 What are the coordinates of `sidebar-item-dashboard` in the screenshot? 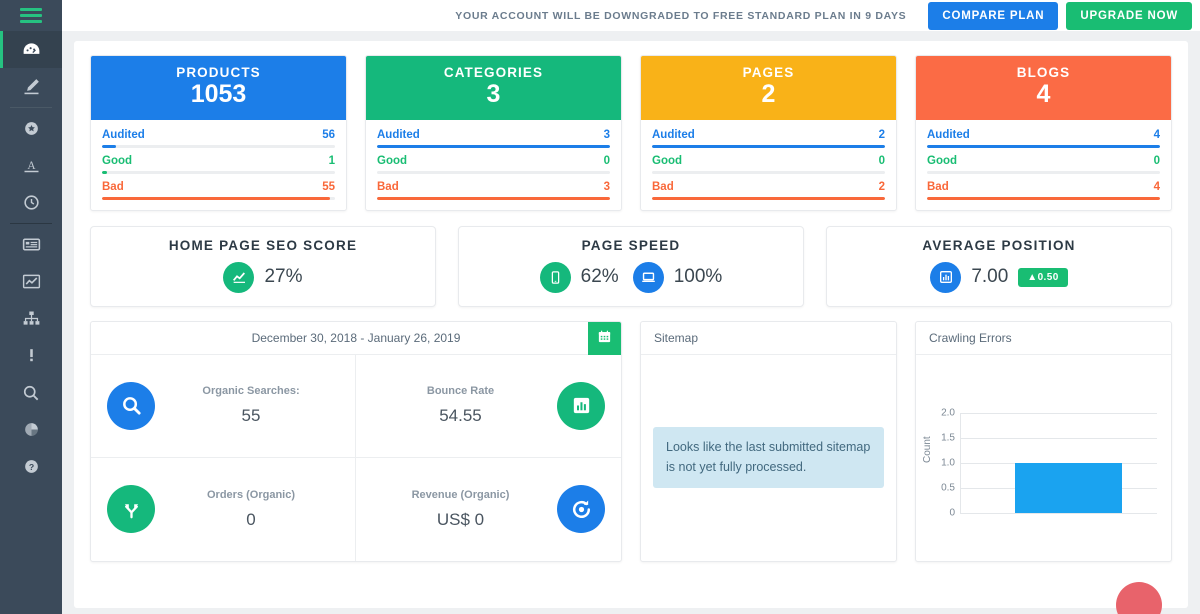 It's located at (31, 49).